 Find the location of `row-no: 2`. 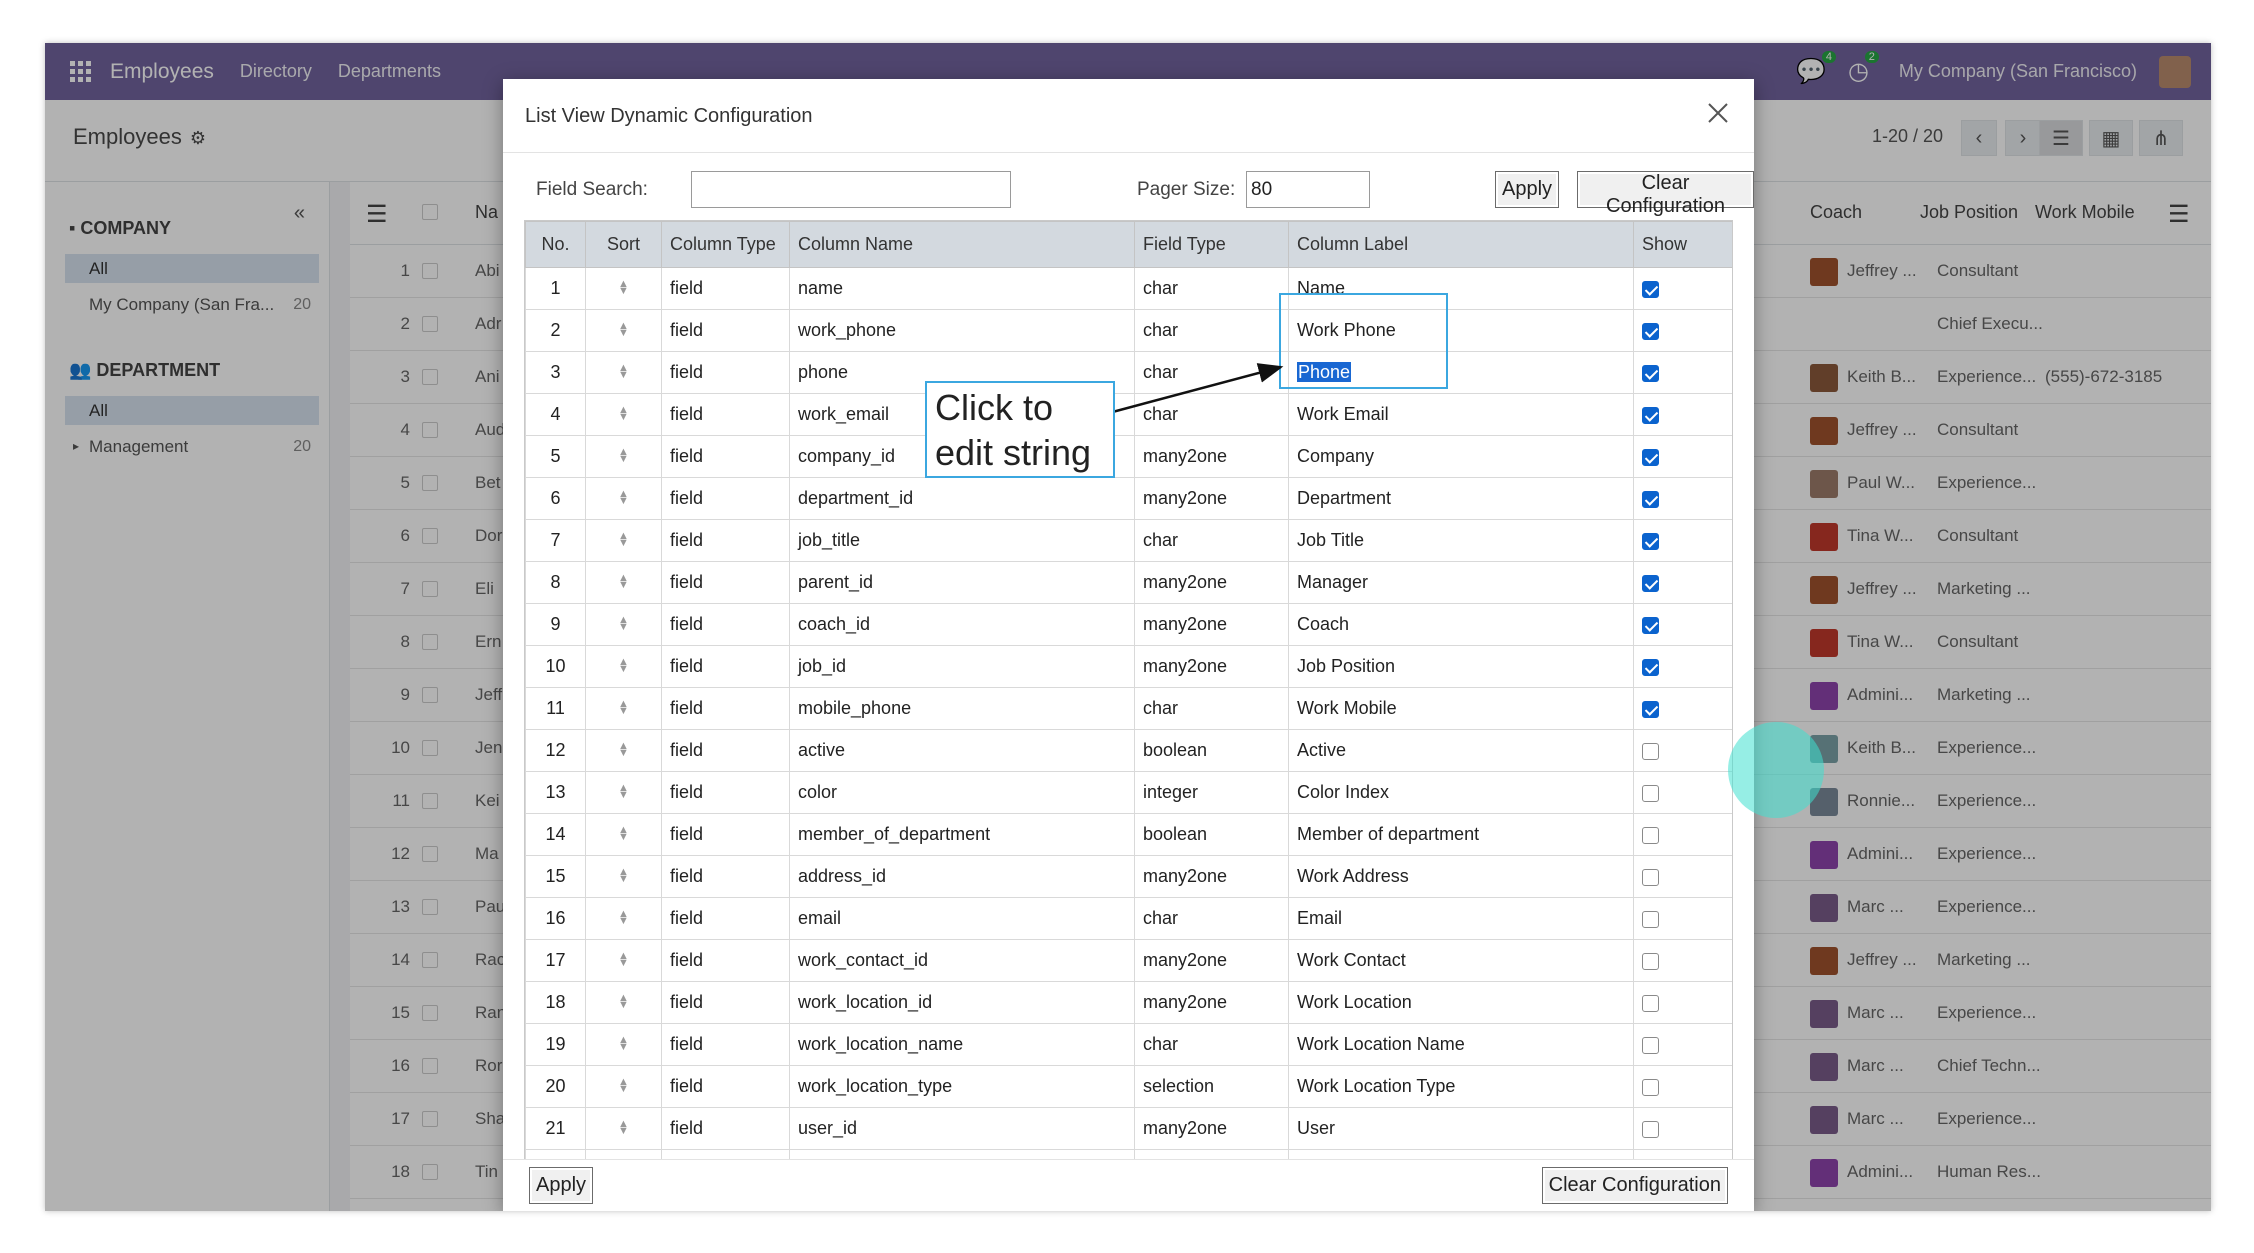

row-no: 2 is located at coordinates (555, 330).